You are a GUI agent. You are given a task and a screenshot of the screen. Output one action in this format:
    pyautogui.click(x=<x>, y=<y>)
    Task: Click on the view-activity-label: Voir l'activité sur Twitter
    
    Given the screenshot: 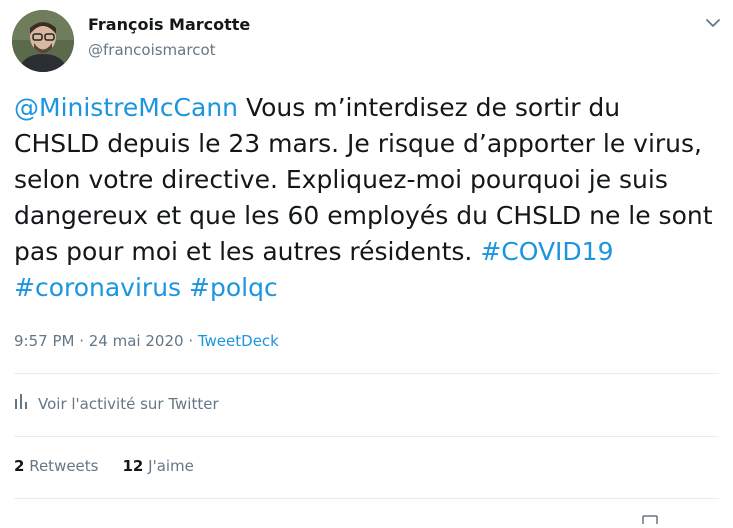 What is the action you would take?
    pyautogui.click(x=128, y=404)
    